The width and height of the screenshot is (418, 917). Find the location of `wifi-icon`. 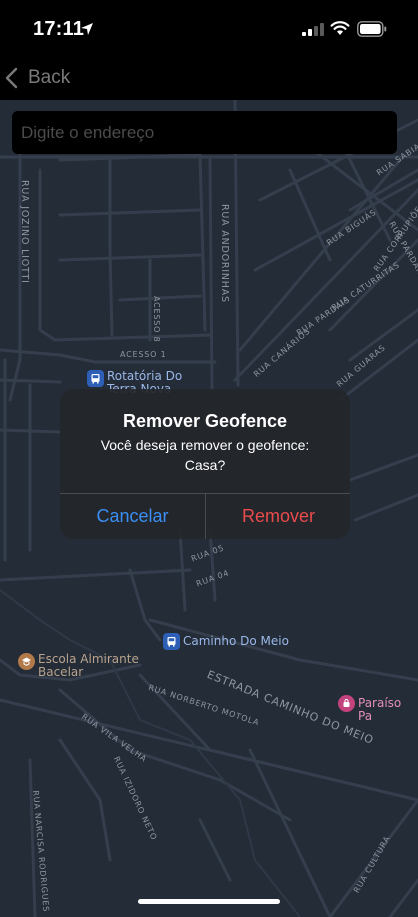

wifi-icon is located at coordinates (340, 28).